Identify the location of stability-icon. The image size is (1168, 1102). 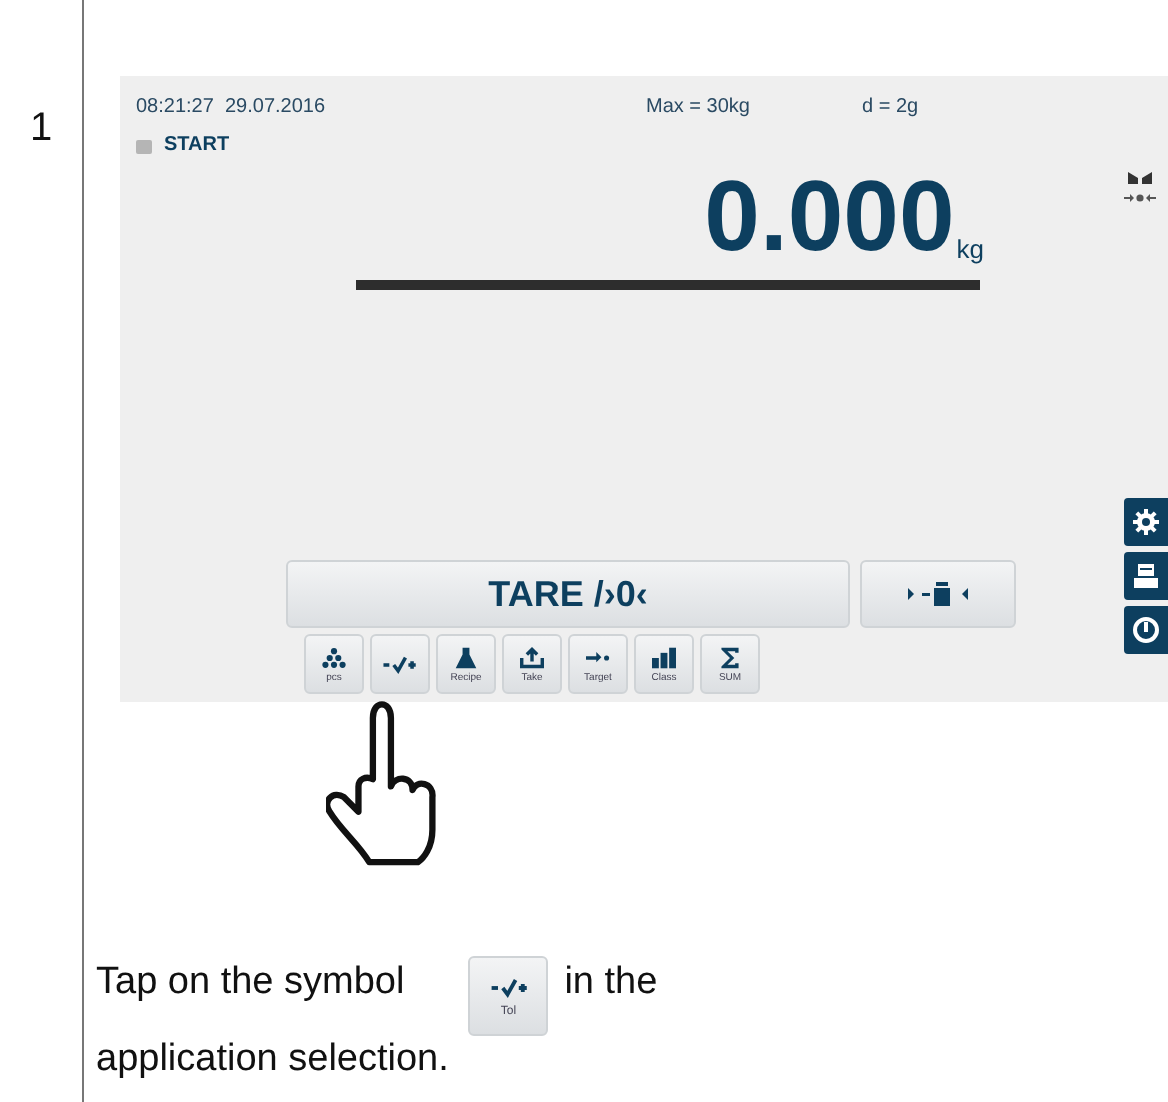
(1140, 178).